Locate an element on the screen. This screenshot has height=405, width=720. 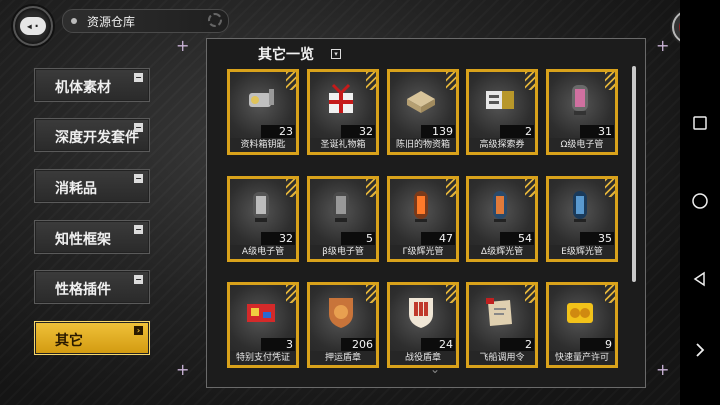
ticket-icon is located at coordinates (500, 99).